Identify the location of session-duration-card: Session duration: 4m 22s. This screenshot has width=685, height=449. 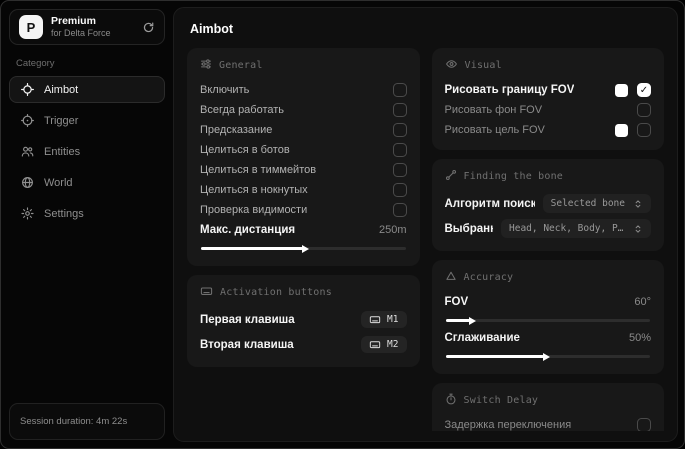
(87, 421).